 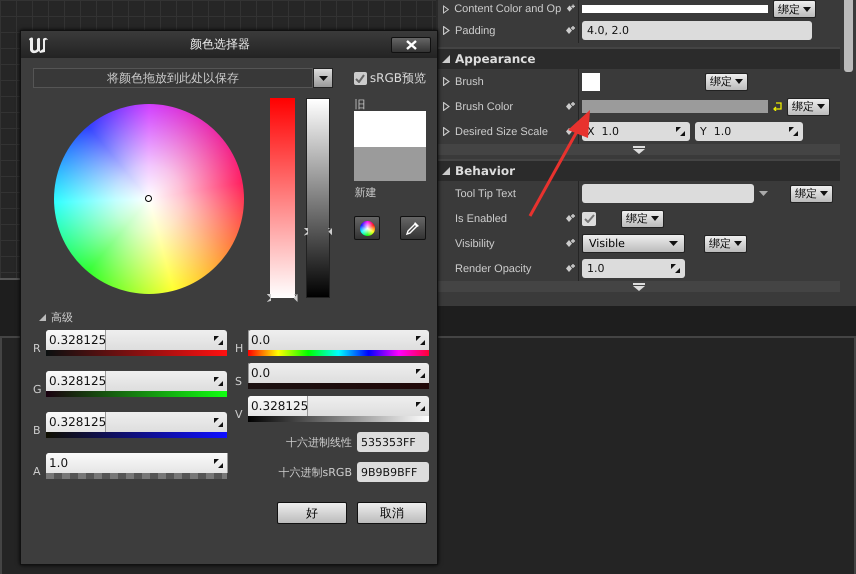 I want to click on logo-icon, so click(x=38, y=45).